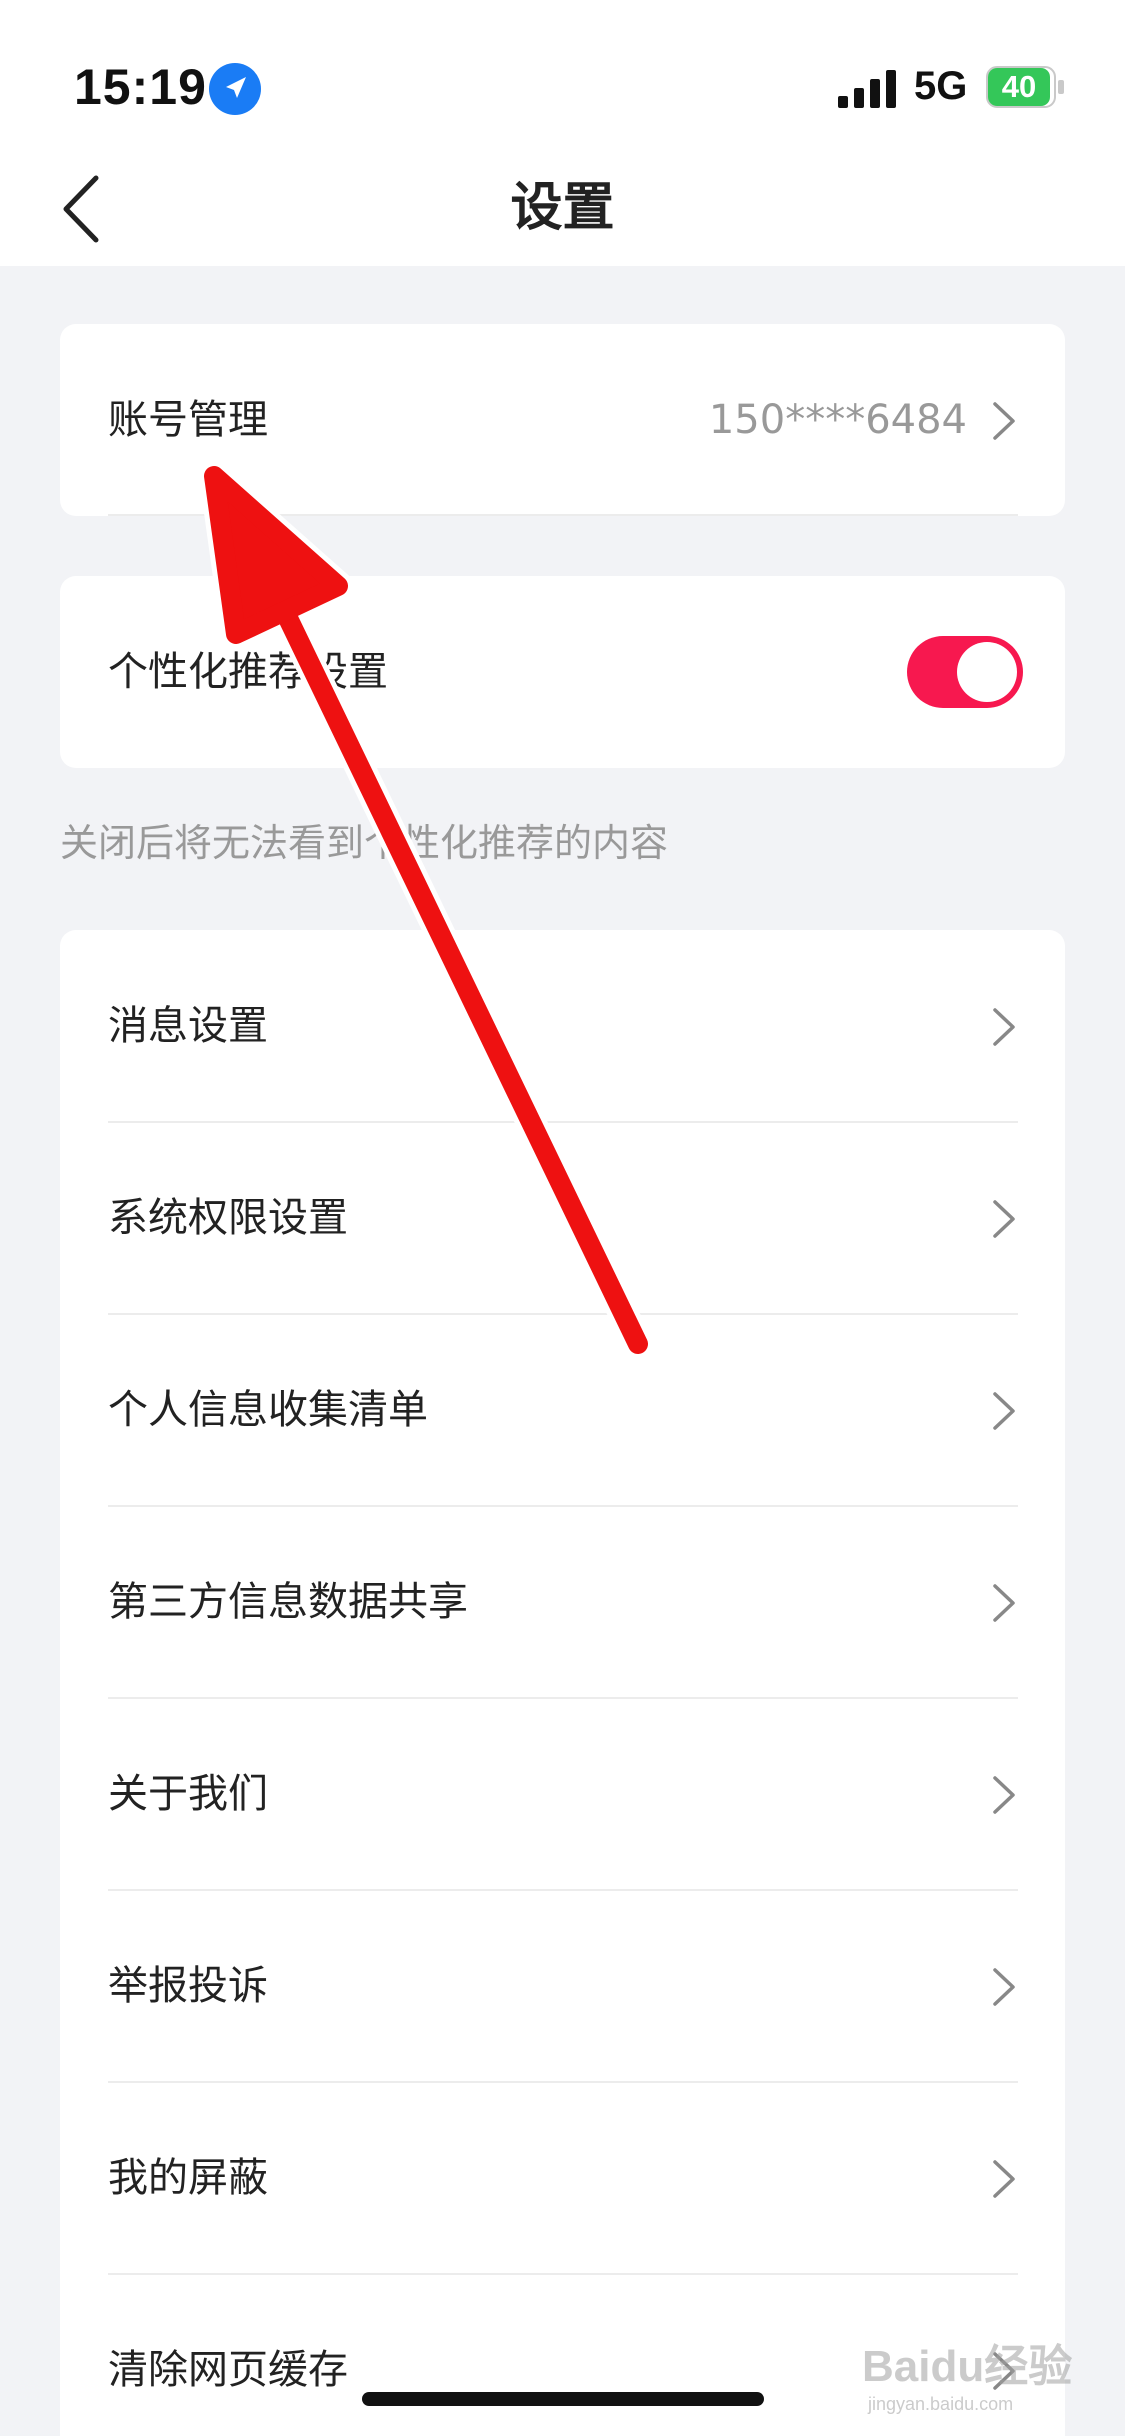 The image size is (1125, 2436). I want to click on personalization-label: 个性化推荐设置, so click(248, 672).